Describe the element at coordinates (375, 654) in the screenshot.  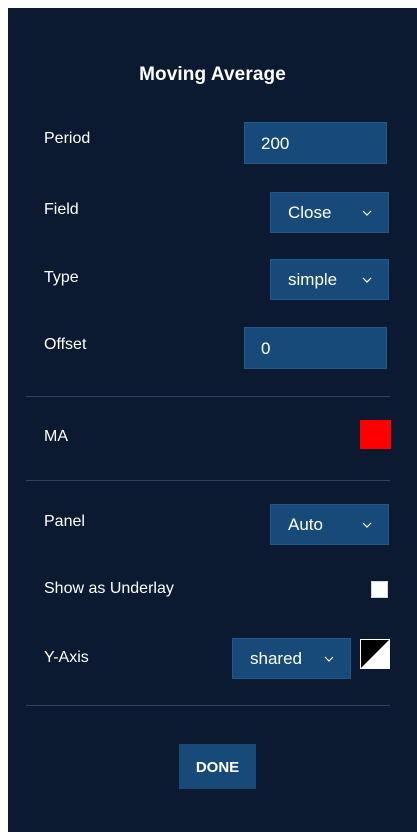
I see `diagonal-color-swatch-icon` at that location.